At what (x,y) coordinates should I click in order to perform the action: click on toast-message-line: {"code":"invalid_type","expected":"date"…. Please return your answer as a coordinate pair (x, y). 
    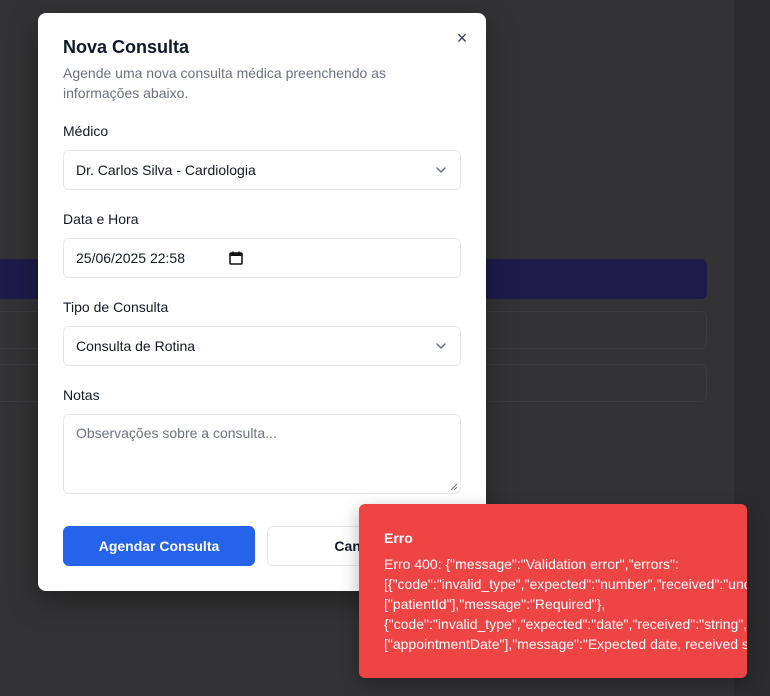
    Looking at the image, I should click on (565, 624).